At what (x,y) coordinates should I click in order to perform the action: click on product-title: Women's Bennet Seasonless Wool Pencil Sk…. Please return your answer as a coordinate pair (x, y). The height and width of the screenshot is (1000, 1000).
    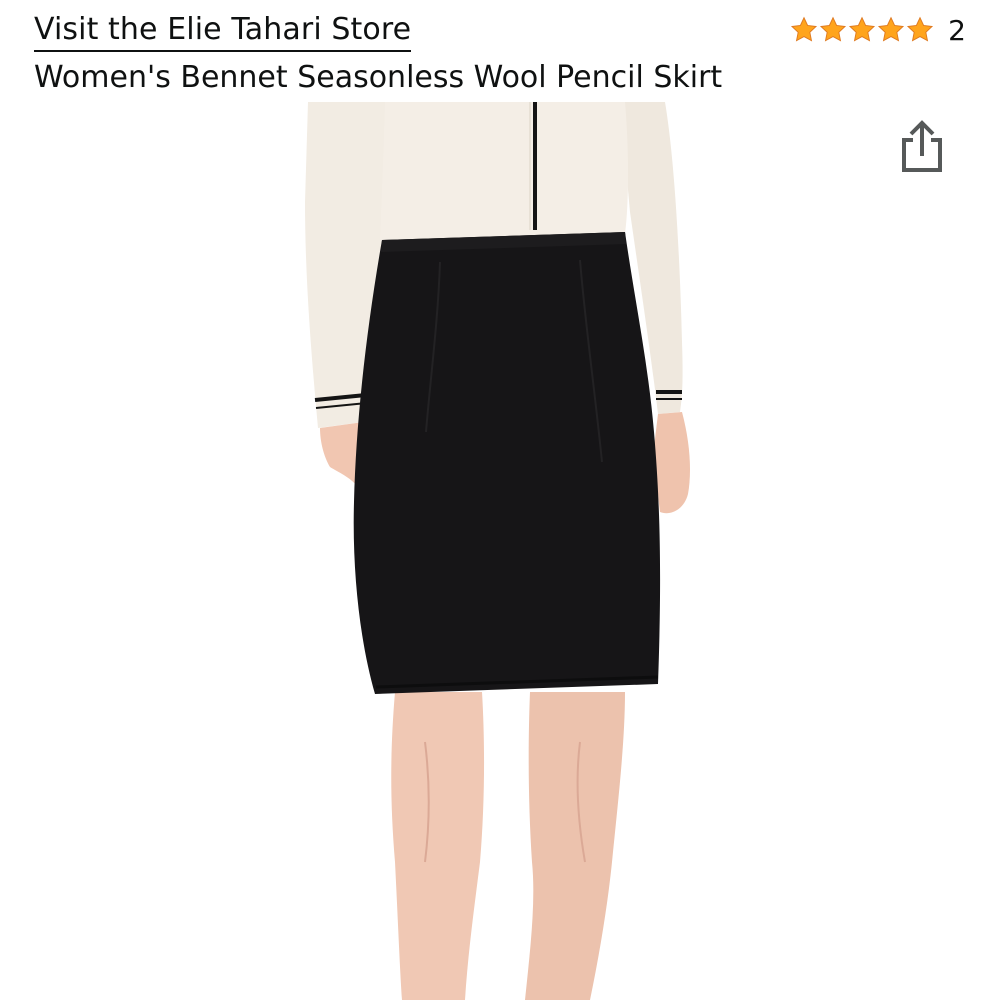
    Looking at the image, I should click on (378, 77).